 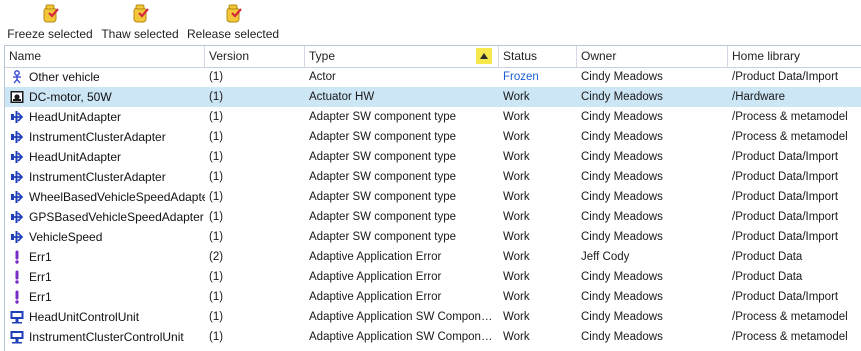 What do you see at coordinates (141, 13) in the screenshot?
I see `thaw-icon` at bounding box center [141, 13].